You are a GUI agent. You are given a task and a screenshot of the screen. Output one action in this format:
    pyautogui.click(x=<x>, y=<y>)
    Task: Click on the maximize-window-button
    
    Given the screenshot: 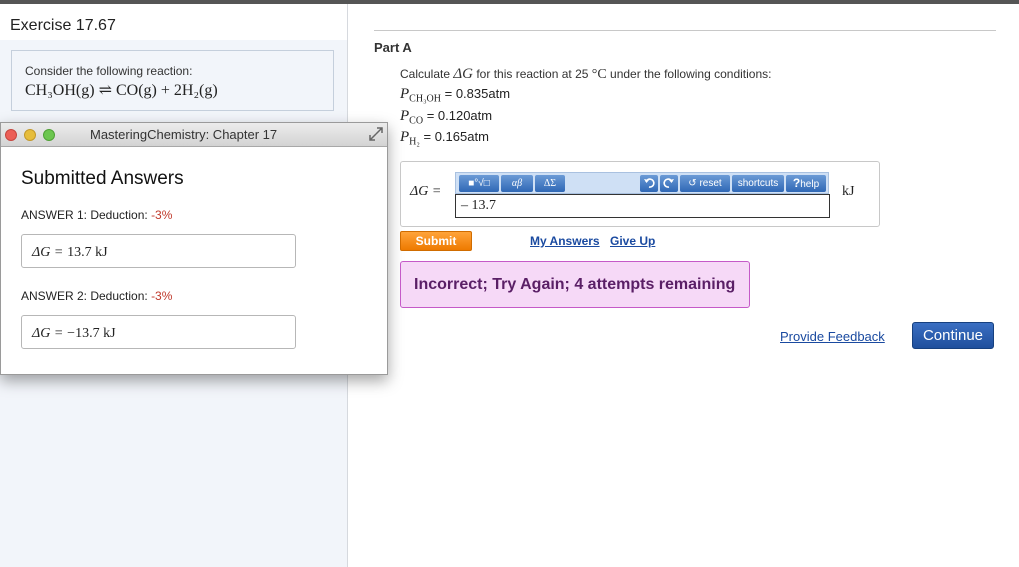 What is the action you would take?
    pyautogui.click(x=49, y=135)
    